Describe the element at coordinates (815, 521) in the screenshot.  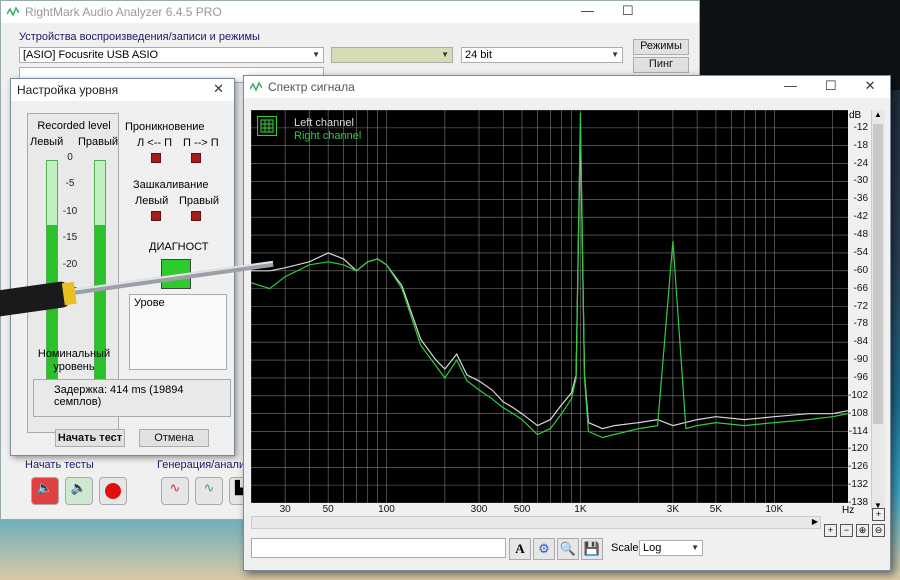
I see `scroll-right-icon: ▶` at that location.